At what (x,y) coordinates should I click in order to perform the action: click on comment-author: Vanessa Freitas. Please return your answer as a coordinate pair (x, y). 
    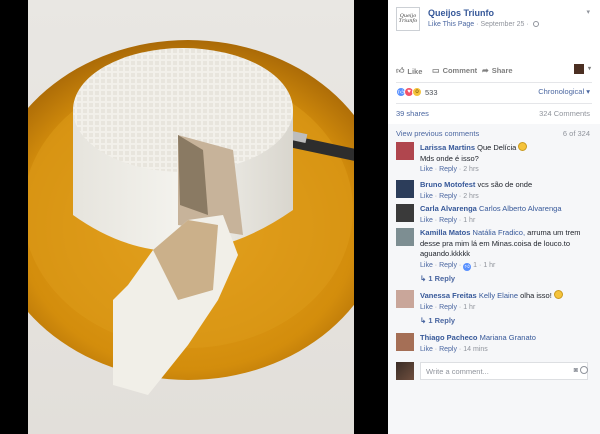
    Looking at the image, I should click on (448, 295).